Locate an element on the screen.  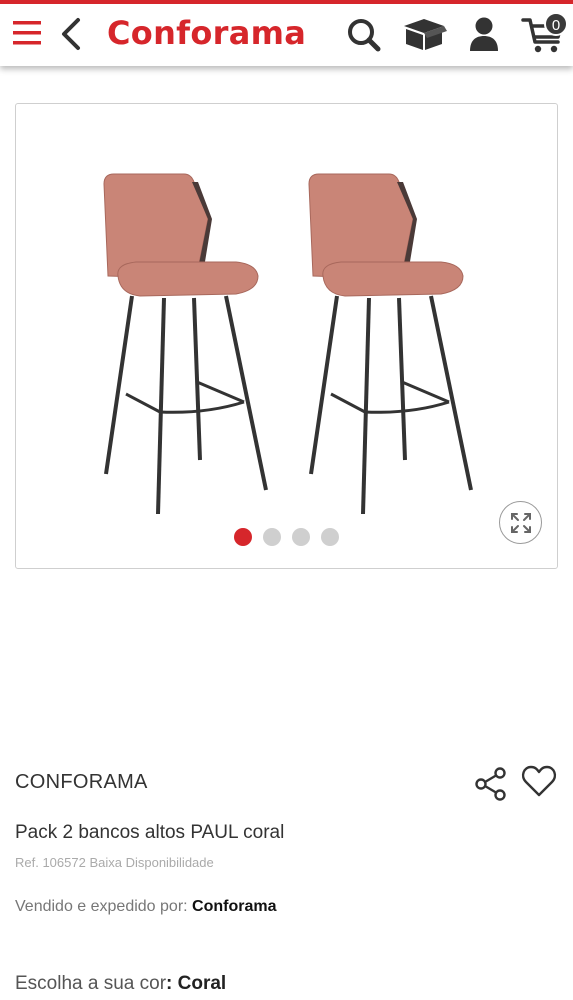
top-navigation-bar: Conforama 0 is located at coordinates (286, 33).